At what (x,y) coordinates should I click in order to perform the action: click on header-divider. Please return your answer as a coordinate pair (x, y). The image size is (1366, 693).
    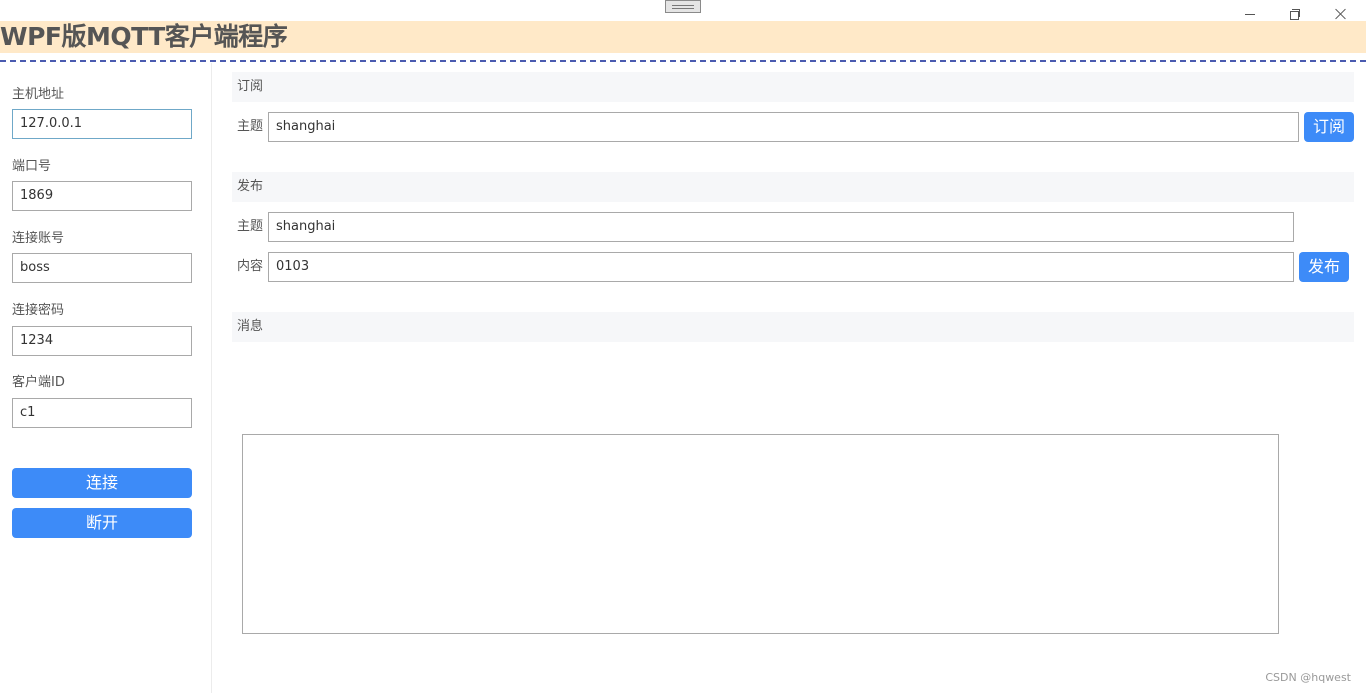
    Looking at the image, I should click on (683, 61).